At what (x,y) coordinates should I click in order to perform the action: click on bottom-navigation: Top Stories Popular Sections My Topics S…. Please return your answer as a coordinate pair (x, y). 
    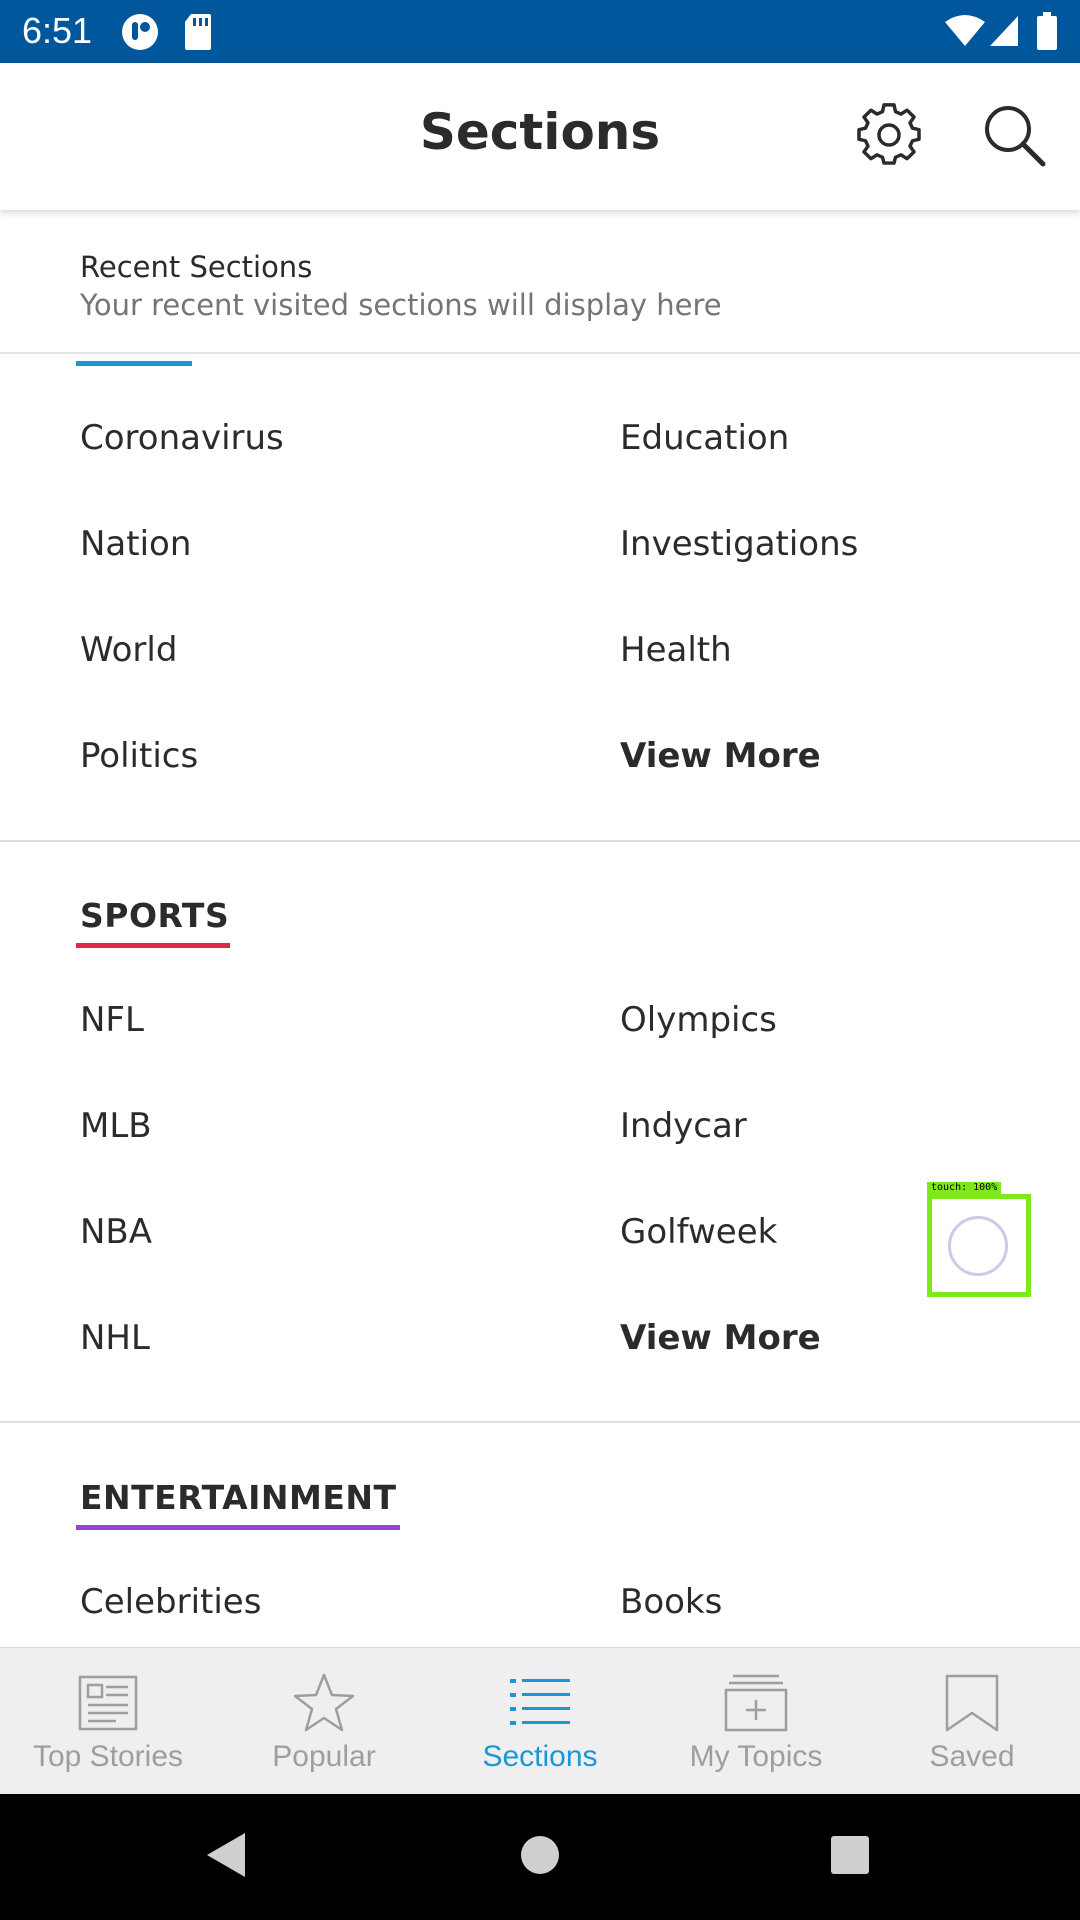
    Looking at the image, I should click on (540, 1720).